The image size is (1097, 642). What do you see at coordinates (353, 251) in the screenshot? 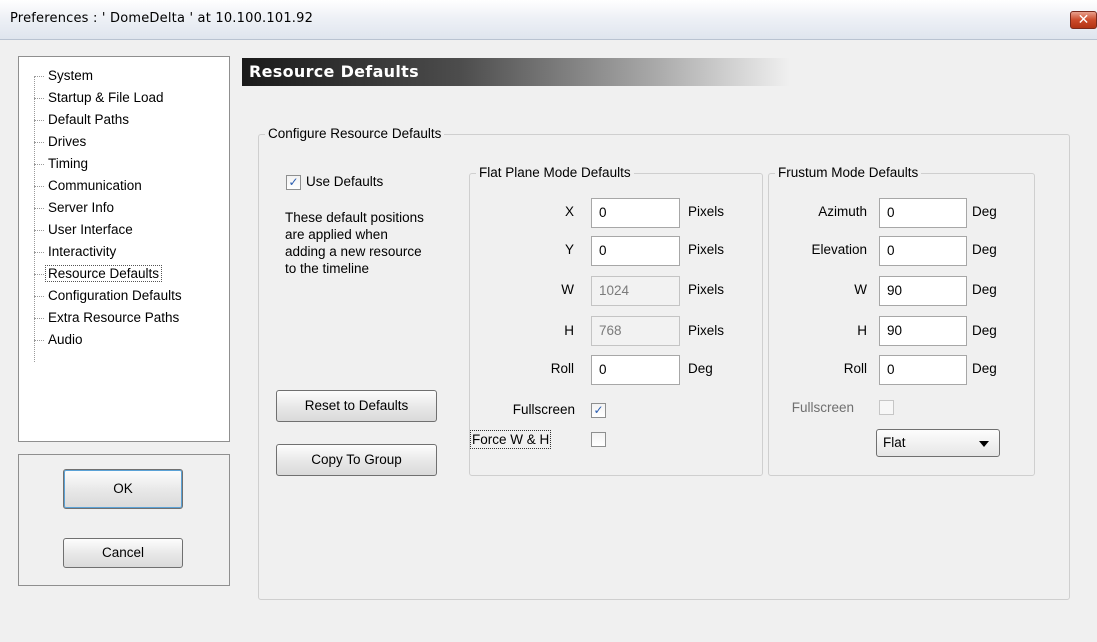
I see `description-line: adding a new resource` at bounding box center [353, 251].